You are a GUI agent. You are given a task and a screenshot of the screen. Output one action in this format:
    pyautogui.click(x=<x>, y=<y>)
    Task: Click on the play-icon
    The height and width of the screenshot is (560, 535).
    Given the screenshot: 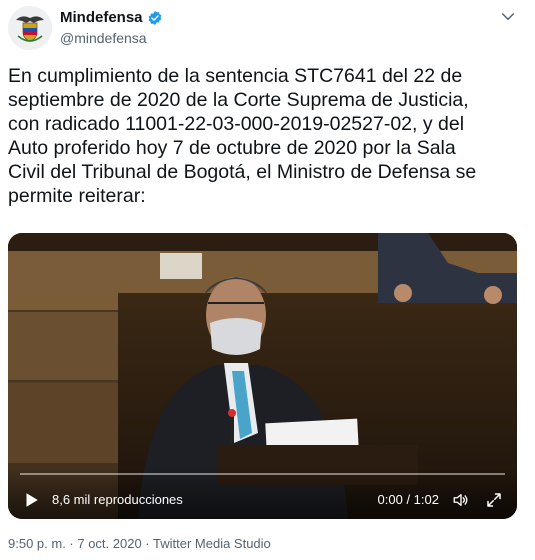 What is the action you would take?
    pyautogui.click(x=31, y=500)
    